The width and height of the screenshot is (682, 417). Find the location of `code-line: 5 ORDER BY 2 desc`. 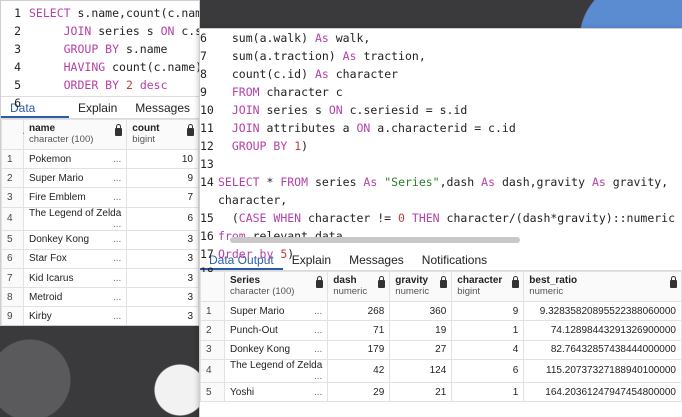

code-line: 5 ORDER BY 2 desc is located at coordinates (100, 85).